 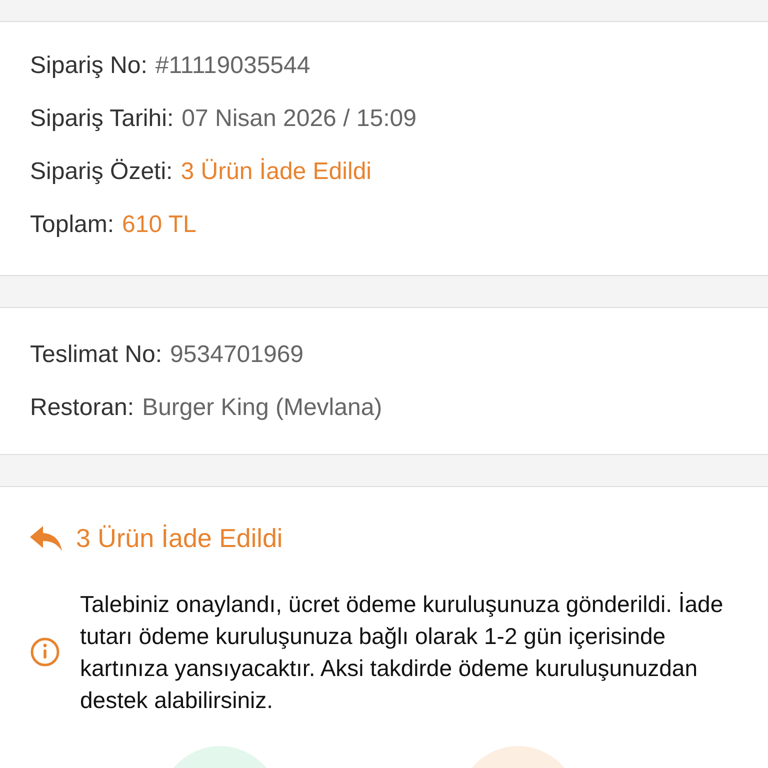 I want to click on refund-title: 3 Ürün İade Edildi, so click(x=179, y=538).